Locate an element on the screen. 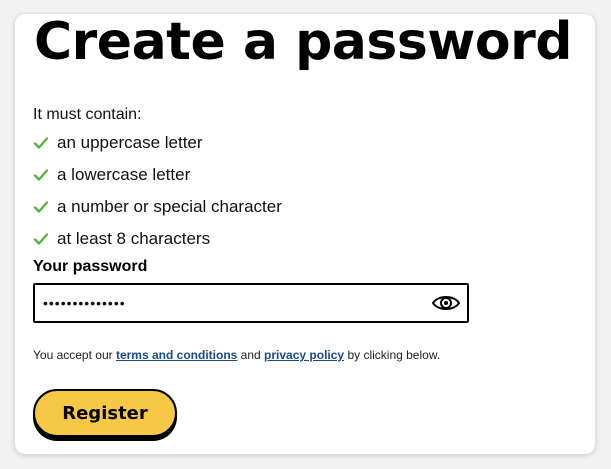 The image size is (611, 469). requirement-label: a number or special character is located at coordinates (169, 206).